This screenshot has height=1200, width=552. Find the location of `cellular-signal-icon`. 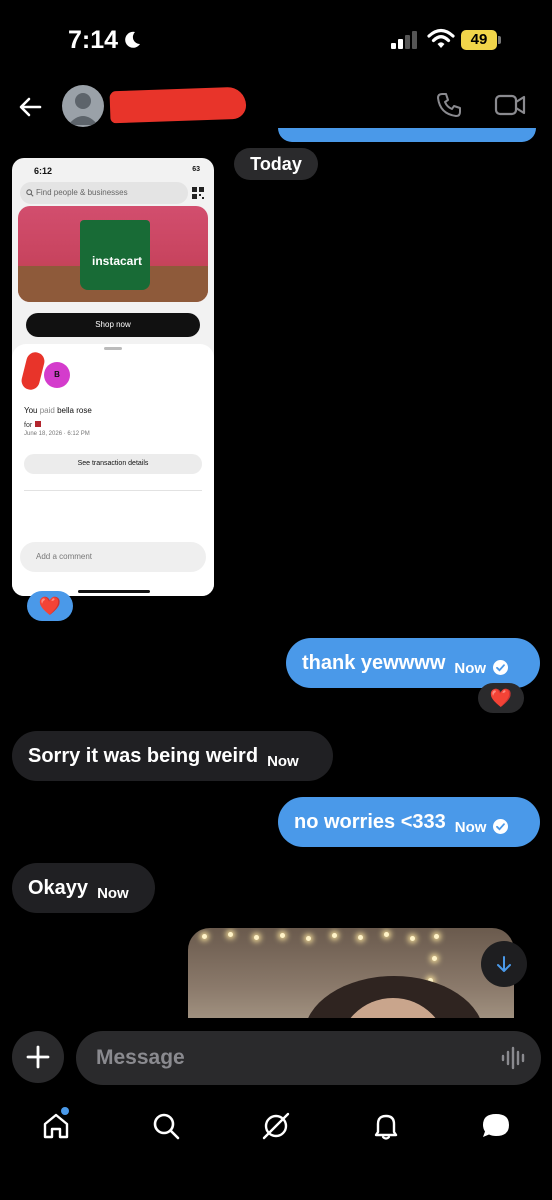

cellular-signal-icon is located at coordinates (404, 40).